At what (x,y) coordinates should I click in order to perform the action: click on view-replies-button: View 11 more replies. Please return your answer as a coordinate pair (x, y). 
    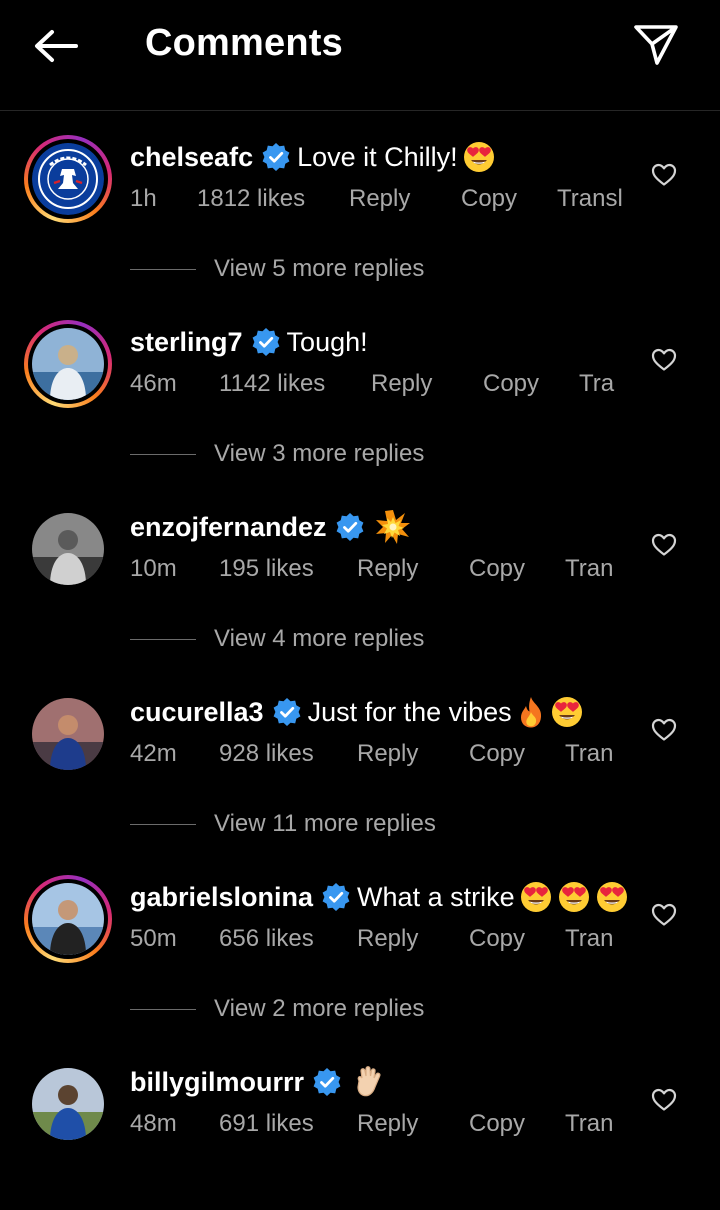
    Looking at the image, I should click on (283, 824).